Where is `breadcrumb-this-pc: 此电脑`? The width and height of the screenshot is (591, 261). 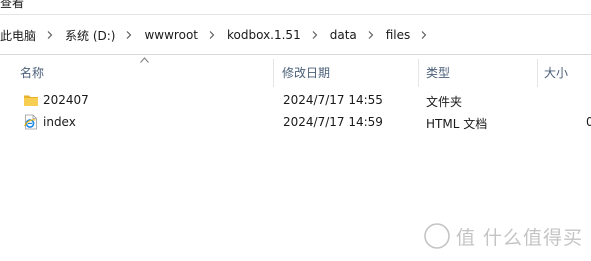 breadcrumb-this-pc: 此电脑 is located at coordinates (19, 35).